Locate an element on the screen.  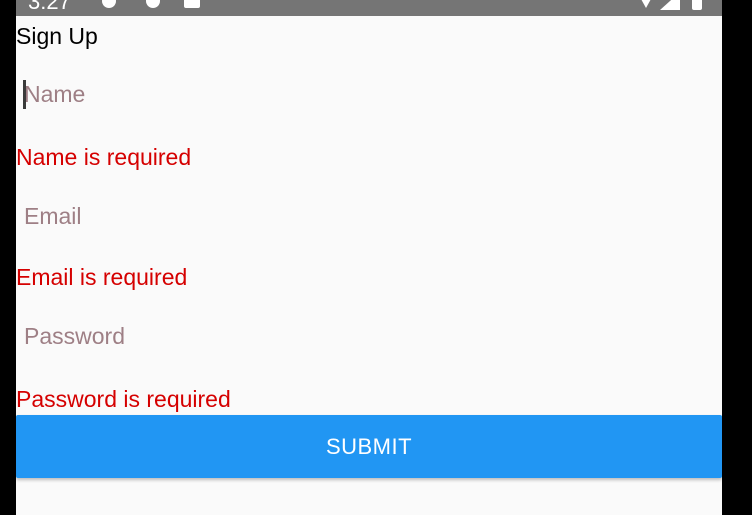
email-error: Email is required is located at coordinates (102, 277).